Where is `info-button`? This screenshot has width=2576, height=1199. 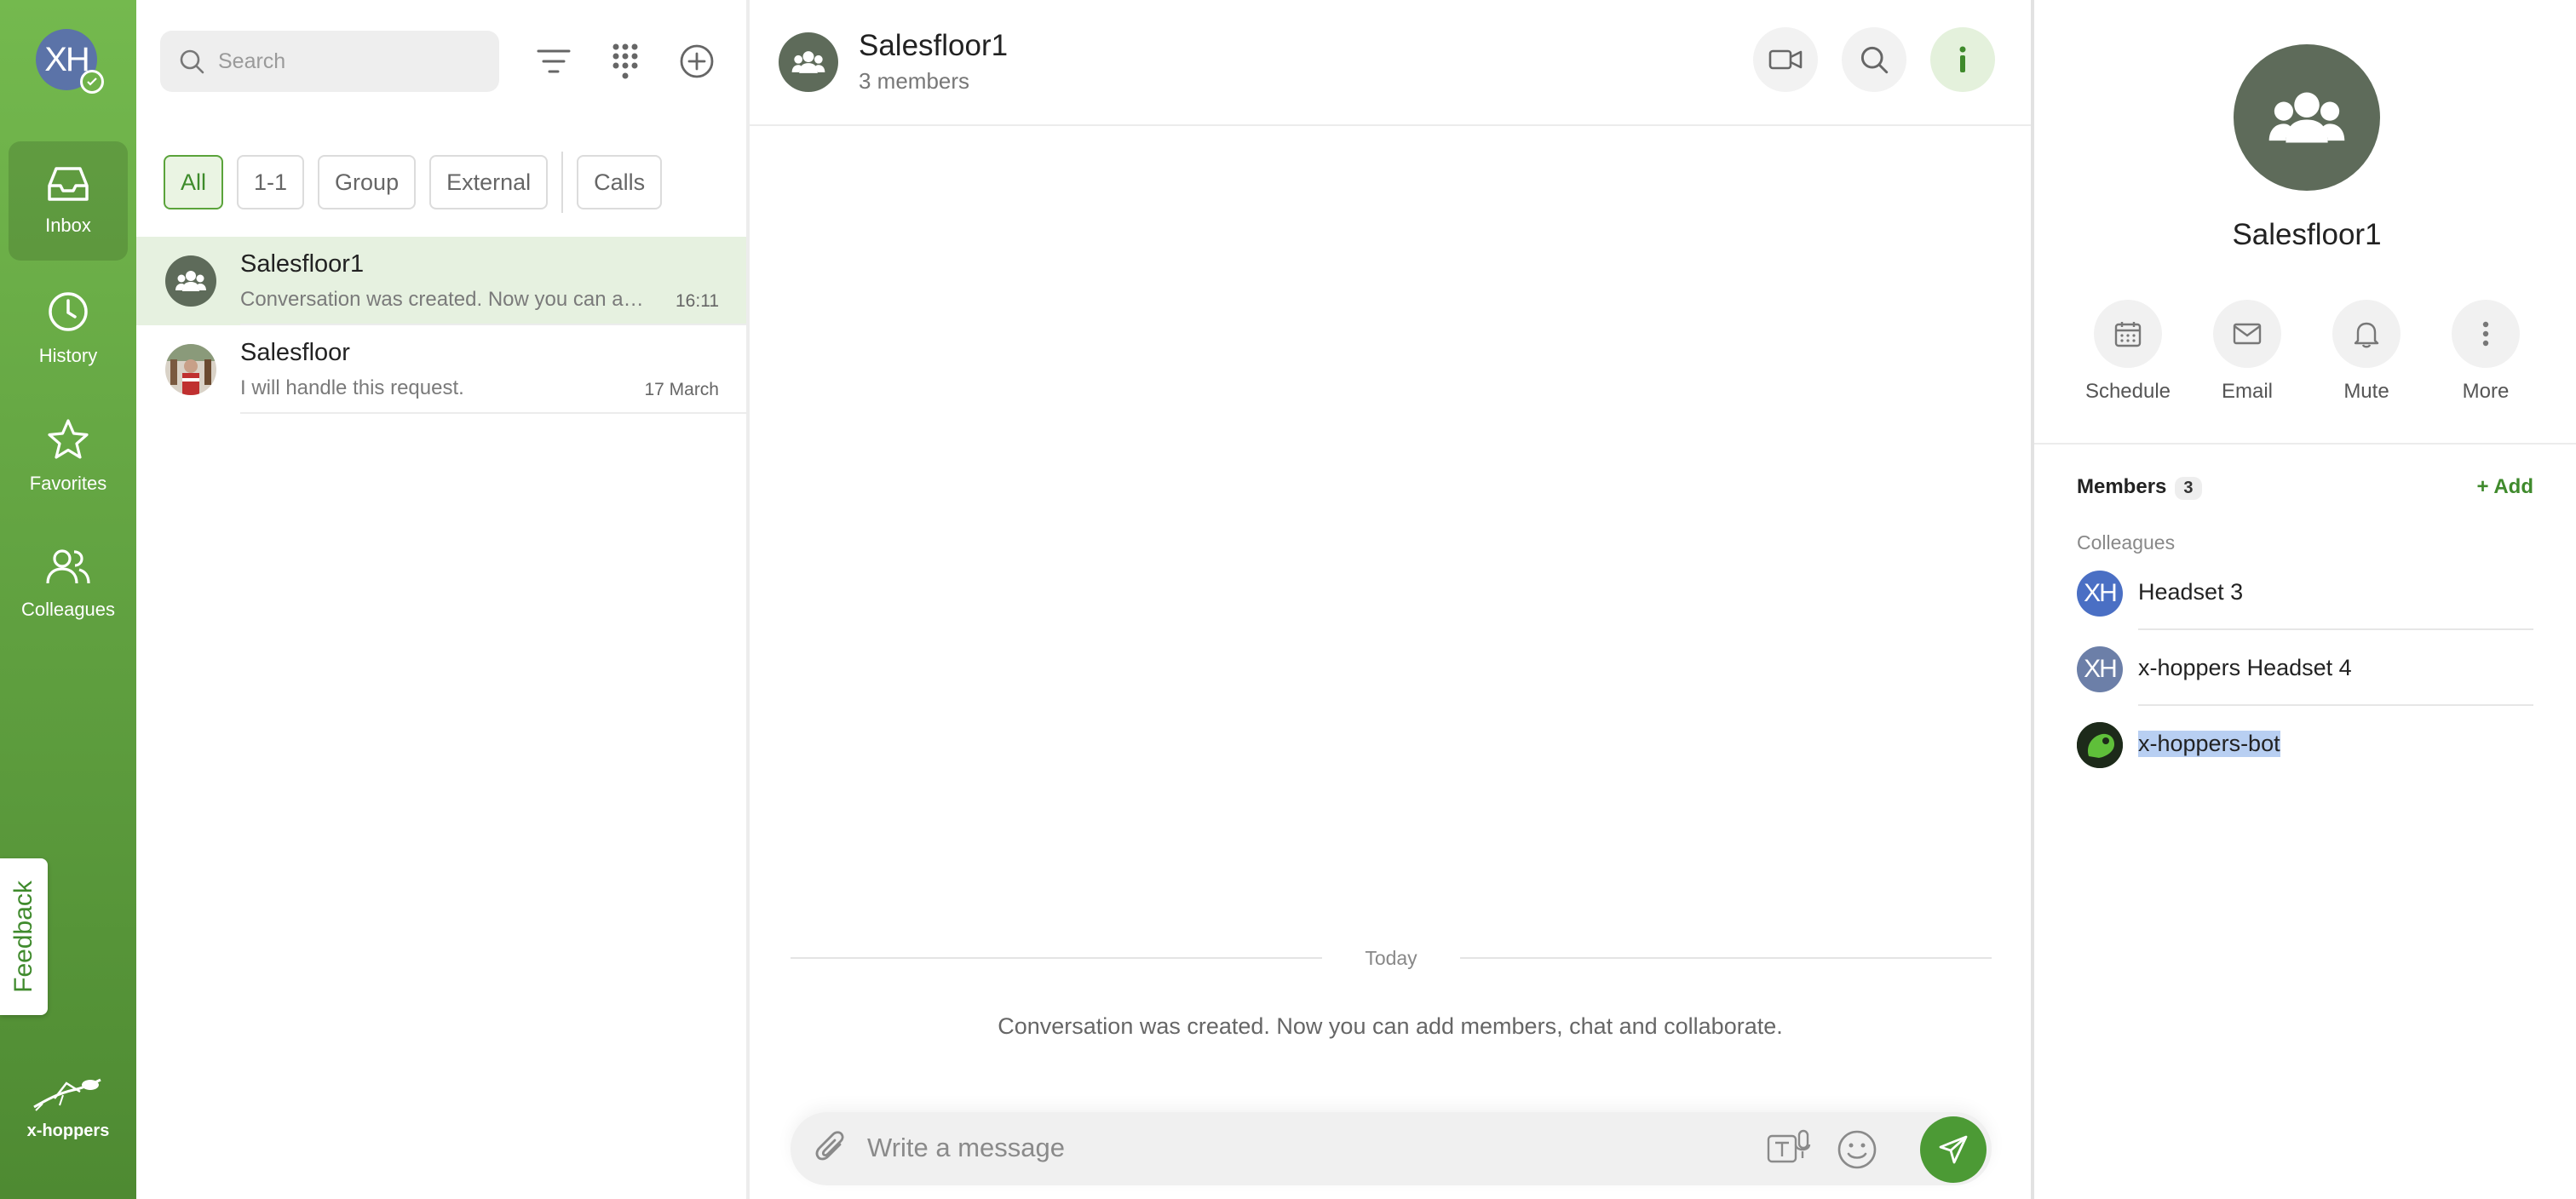 info-button is located at coordinates (1962, 60).